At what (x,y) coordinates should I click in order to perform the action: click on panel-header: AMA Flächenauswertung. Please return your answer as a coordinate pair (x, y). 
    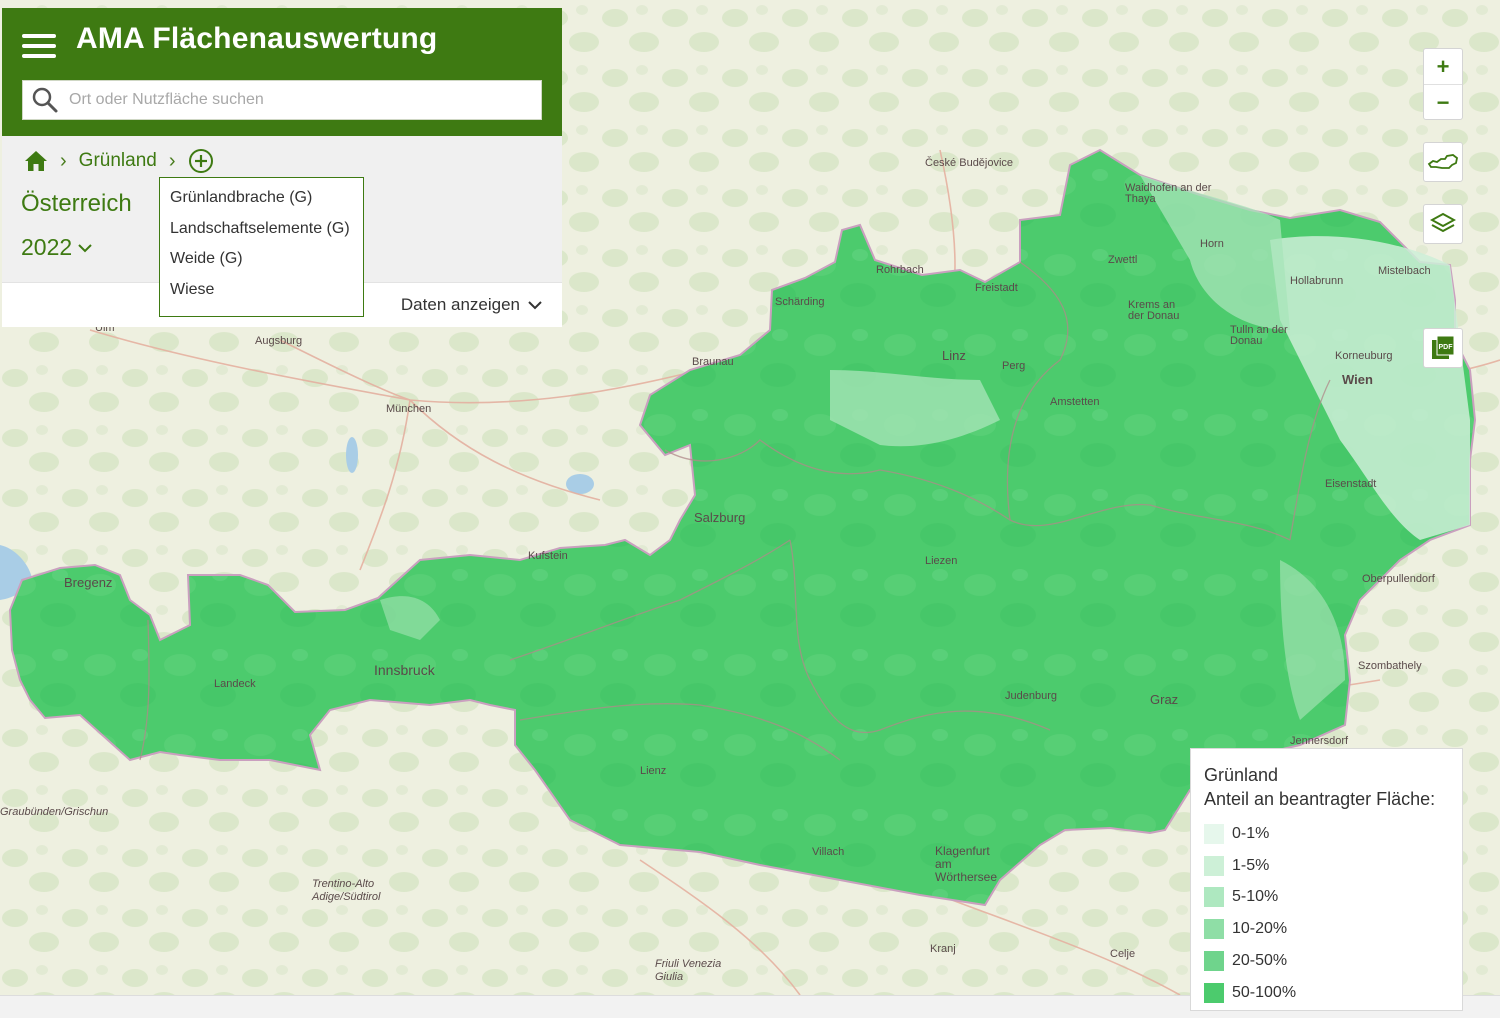
    Looking at the image, I should click on (282, 72).